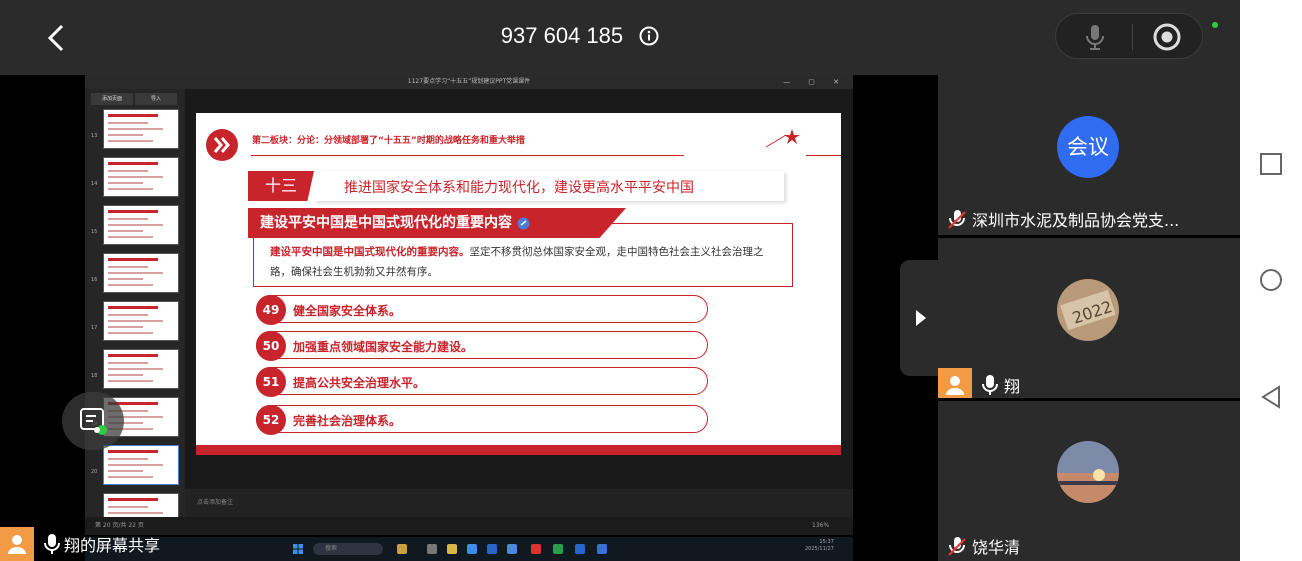 The image size is (1302, 561). I want to click on list-item: 50 加强重点领域国家安全能力建设。, so click(482, 346).